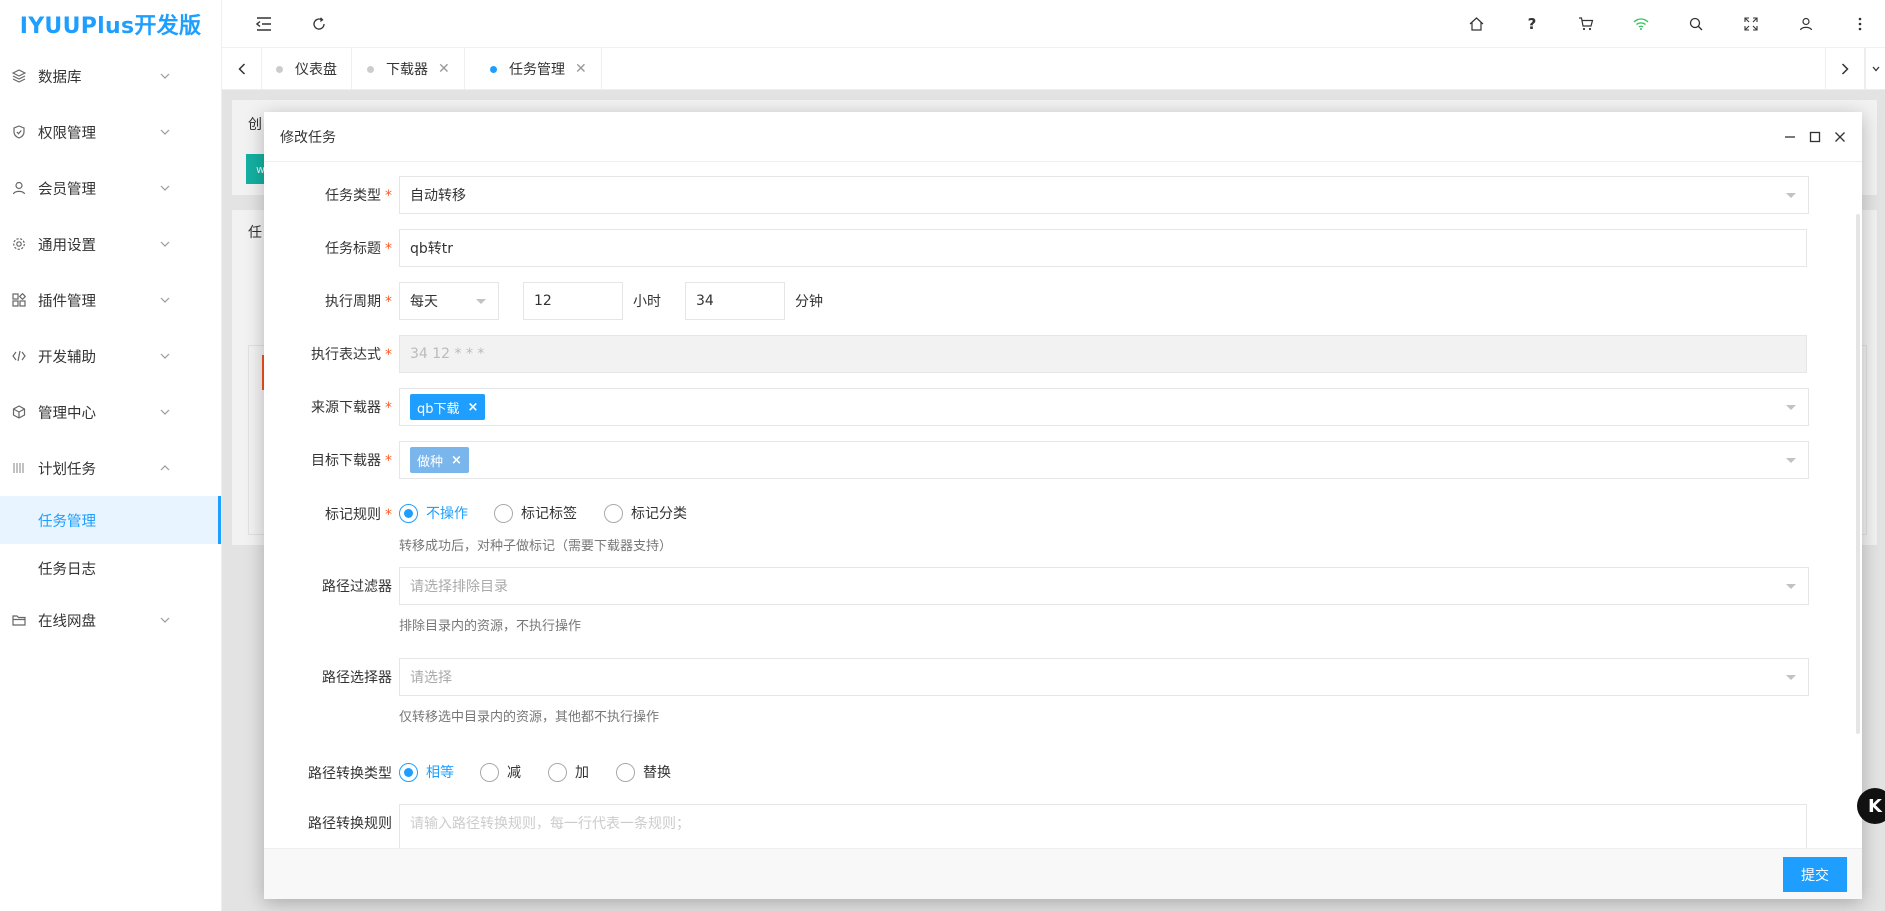 The image size is (1885, 911). I want to click on tab-label: 仪表盘, so click(316, 70).